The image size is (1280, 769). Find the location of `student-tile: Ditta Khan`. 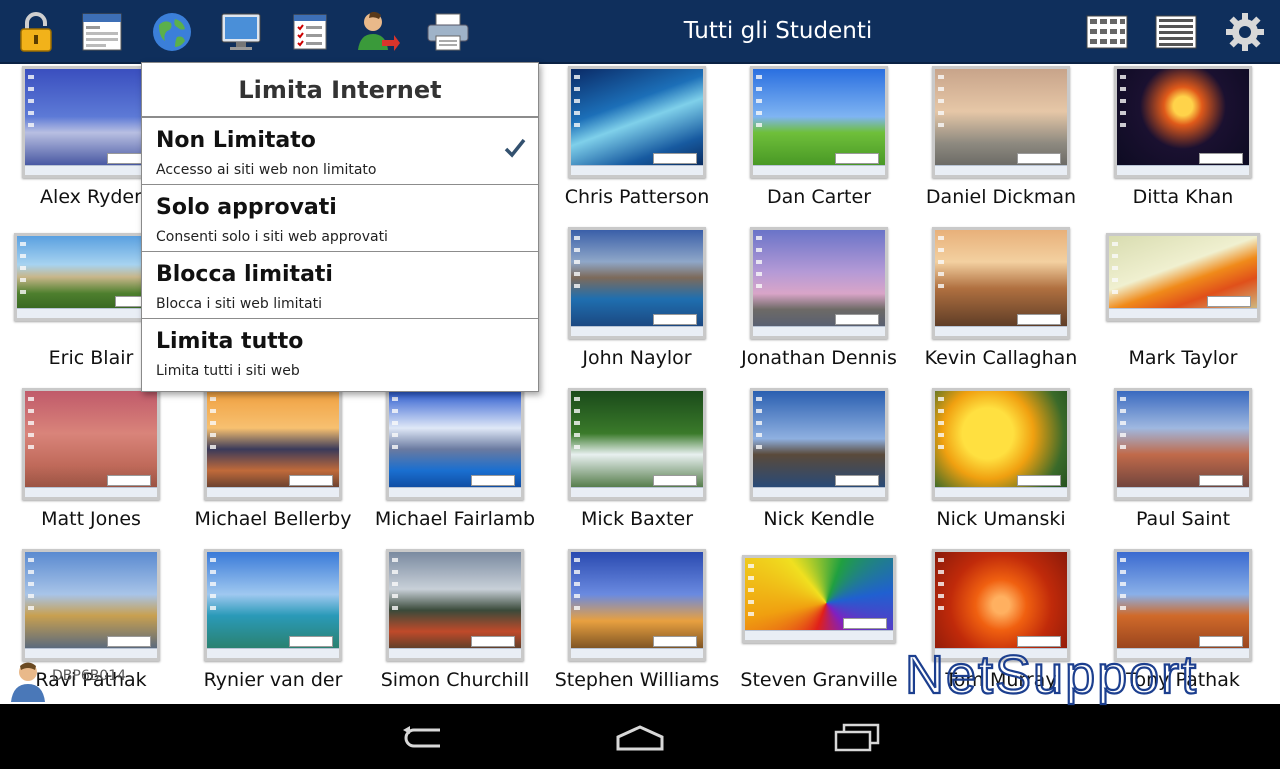

student-tile: Ditta Khan is located at coordinates (1183, 142).